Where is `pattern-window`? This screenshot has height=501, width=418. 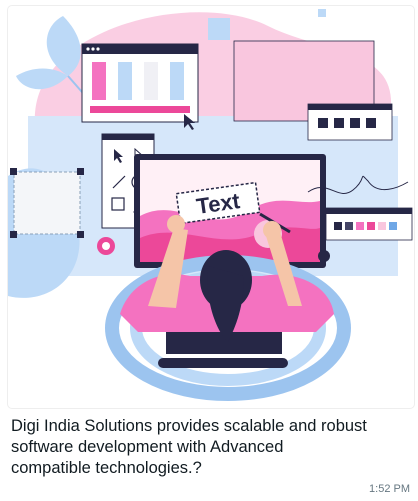 pattern-window is located at coordinates (350, 122).